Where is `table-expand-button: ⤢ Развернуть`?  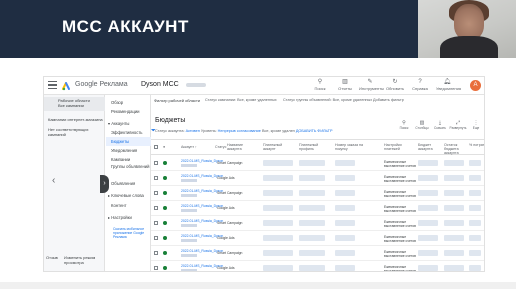 table-expand-button: ⤢ Развернуть is located at coordinates (458, 125).